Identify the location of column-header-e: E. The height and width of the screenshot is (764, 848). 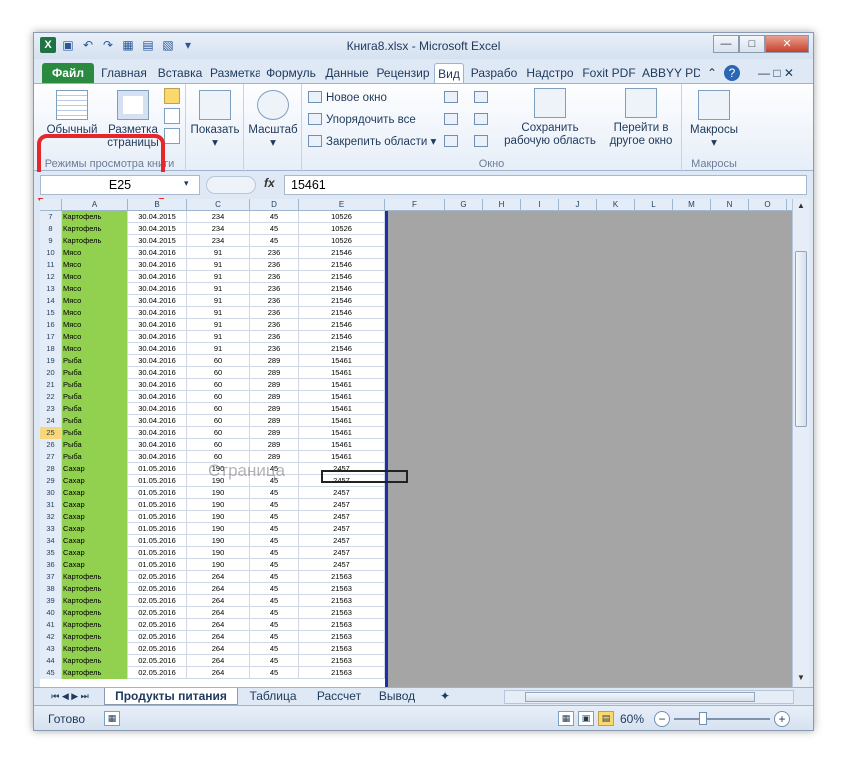
(342, 205).